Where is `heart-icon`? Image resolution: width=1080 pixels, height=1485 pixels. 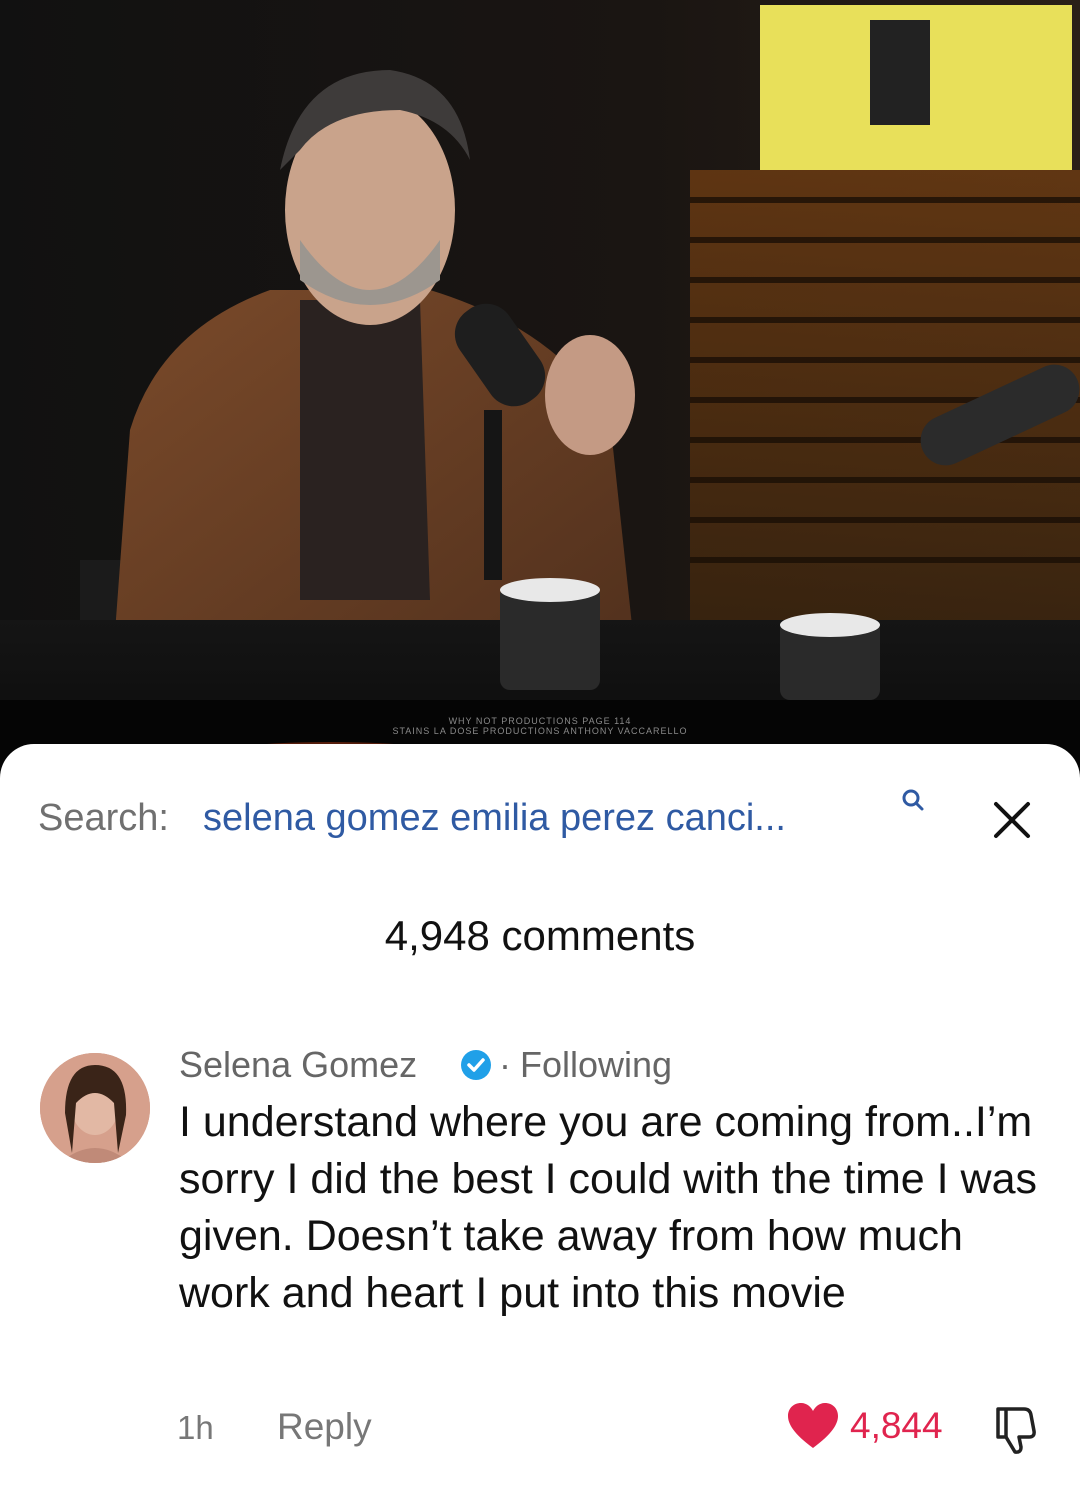
heart-icon is located at coordinates (813, 1426).